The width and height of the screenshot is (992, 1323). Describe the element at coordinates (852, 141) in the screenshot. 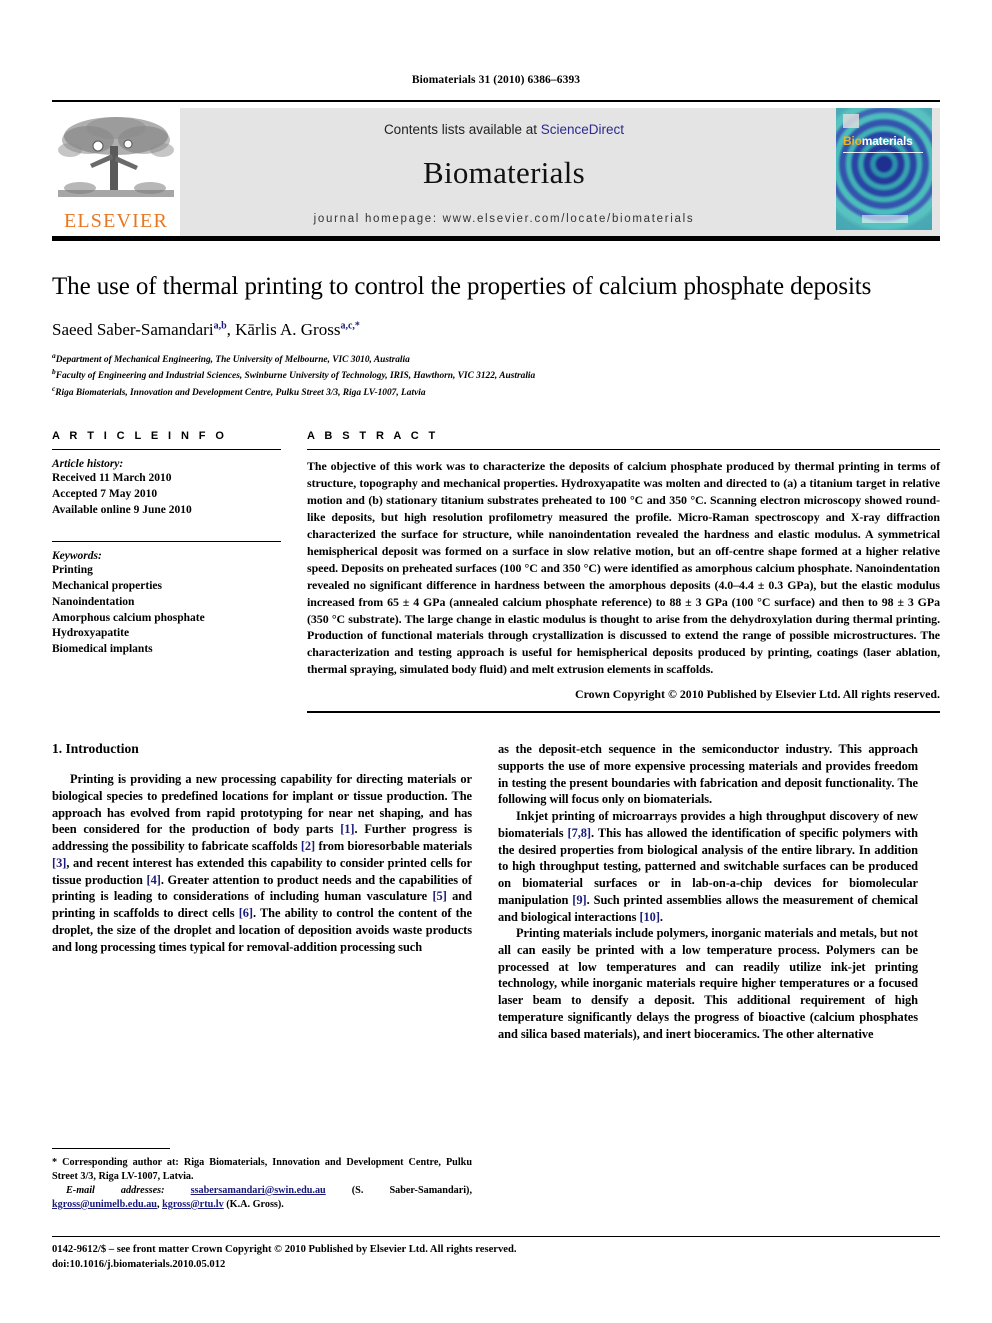

I see `cover-title-bio: Bio` at that location.